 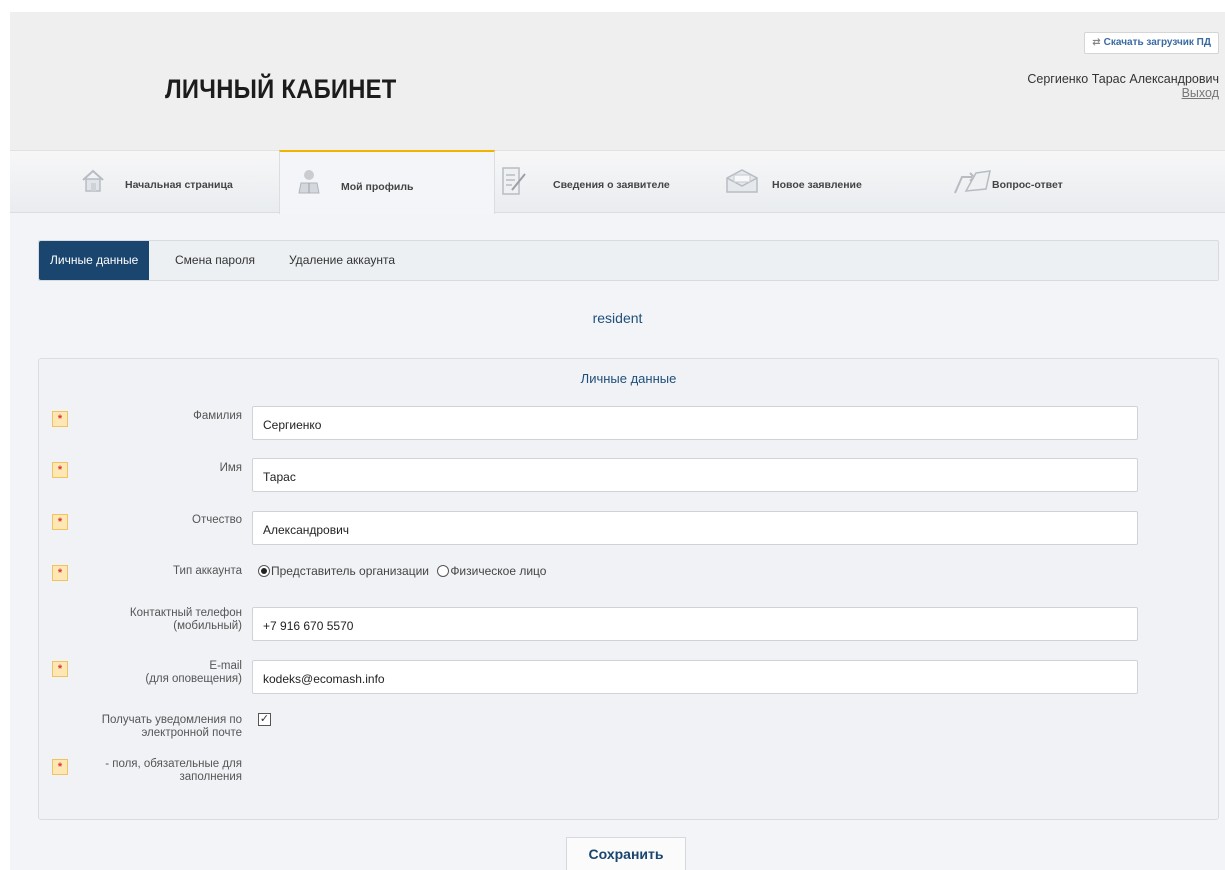 What do you see at coordinates (742, 182) in the screenshot?
I see `envelope-icon` at bounding box center [742, 182].